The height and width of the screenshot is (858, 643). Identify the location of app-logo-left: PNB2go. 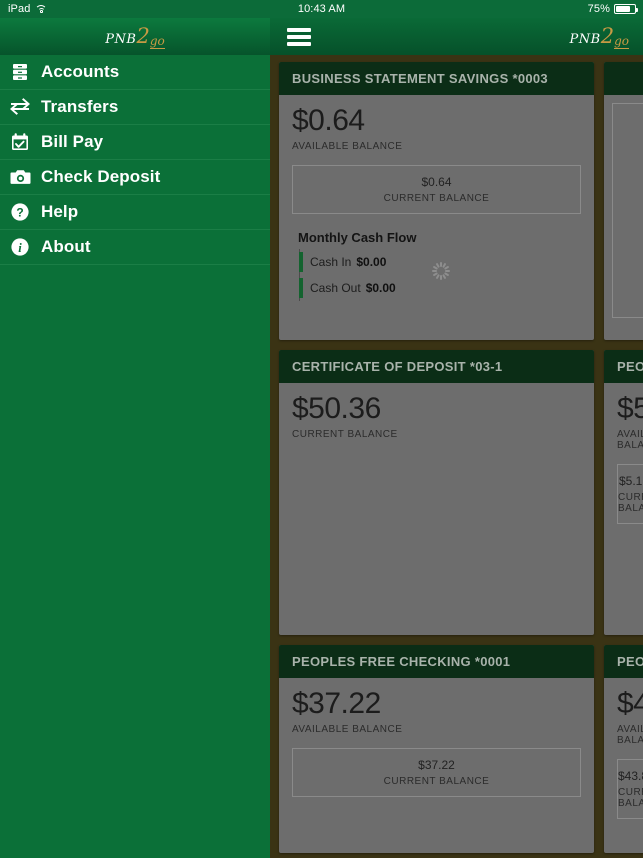
(135, 36).